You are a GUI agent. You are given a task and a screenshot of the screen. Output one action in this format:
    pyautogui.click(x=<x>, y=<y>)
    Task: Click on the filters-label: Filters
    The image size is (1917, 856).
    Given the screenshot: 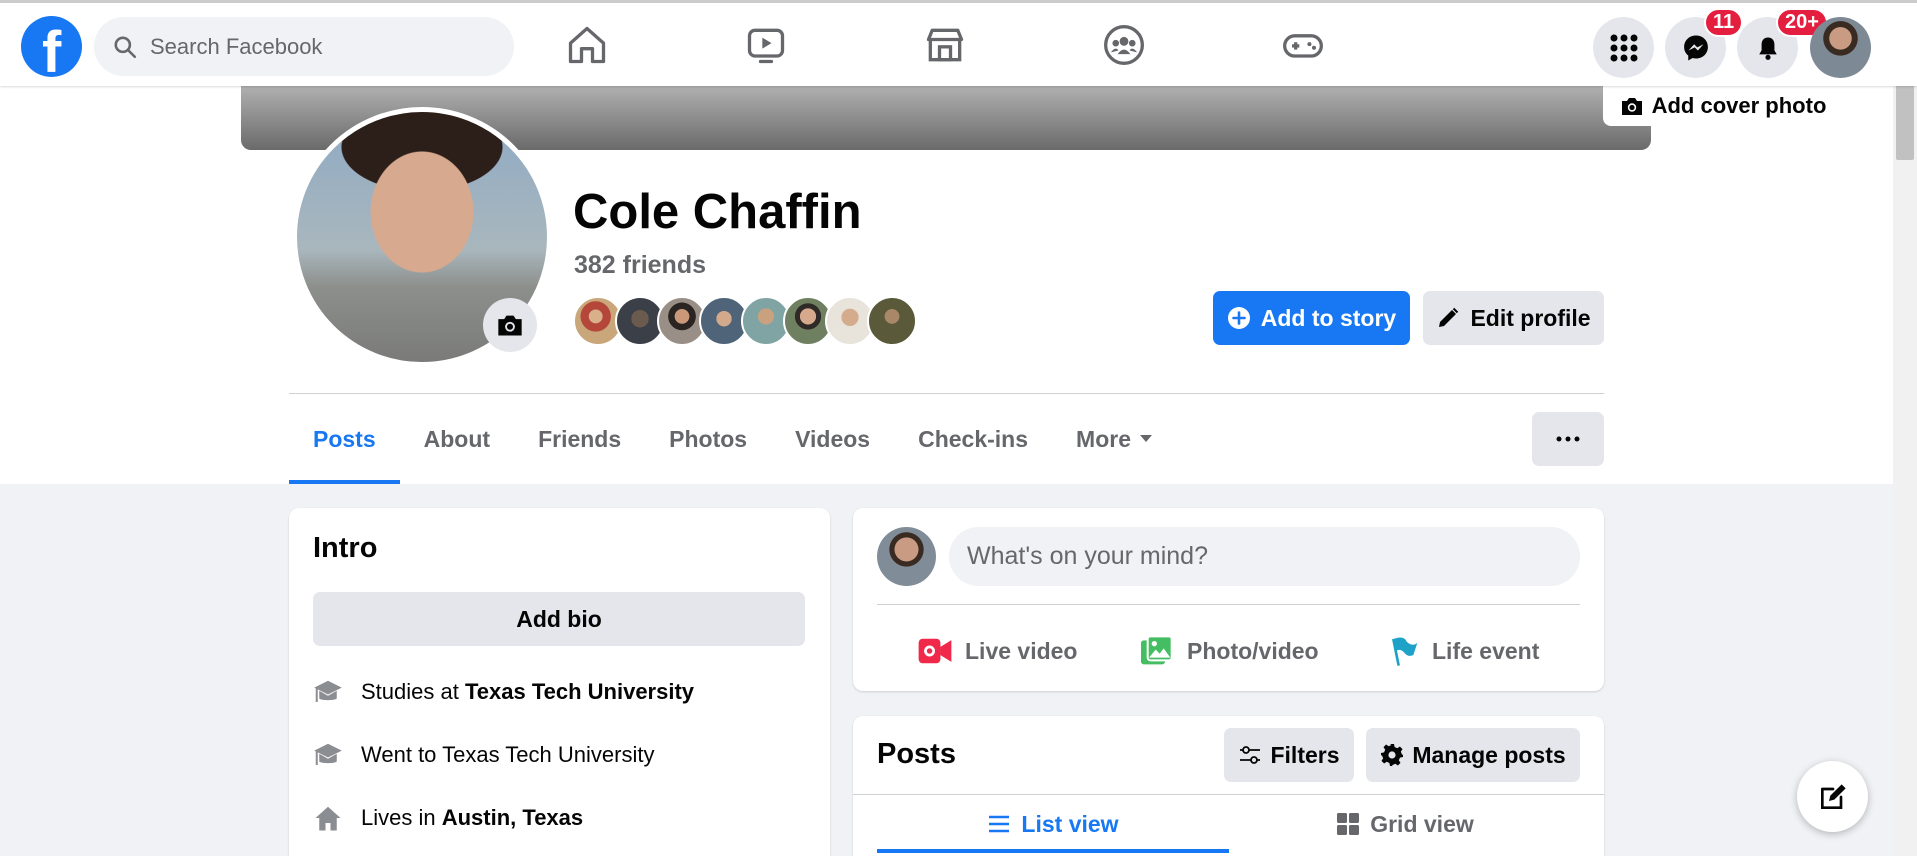 What is the action you would take?
    pyautogui.click(x=1305, y=754)
    